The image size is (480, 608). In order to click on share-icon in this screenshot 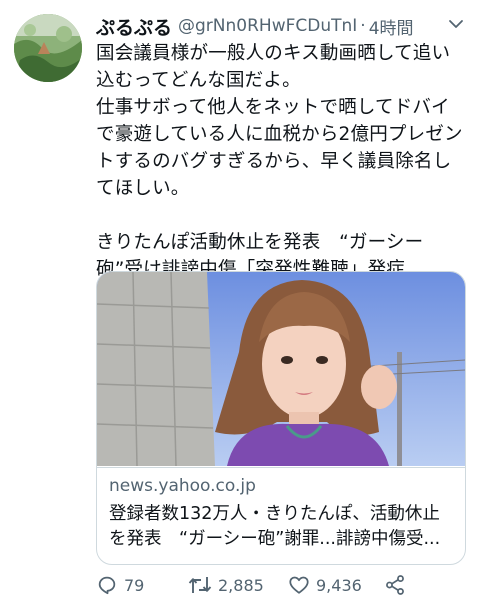, I will do `click(395, 585)`.